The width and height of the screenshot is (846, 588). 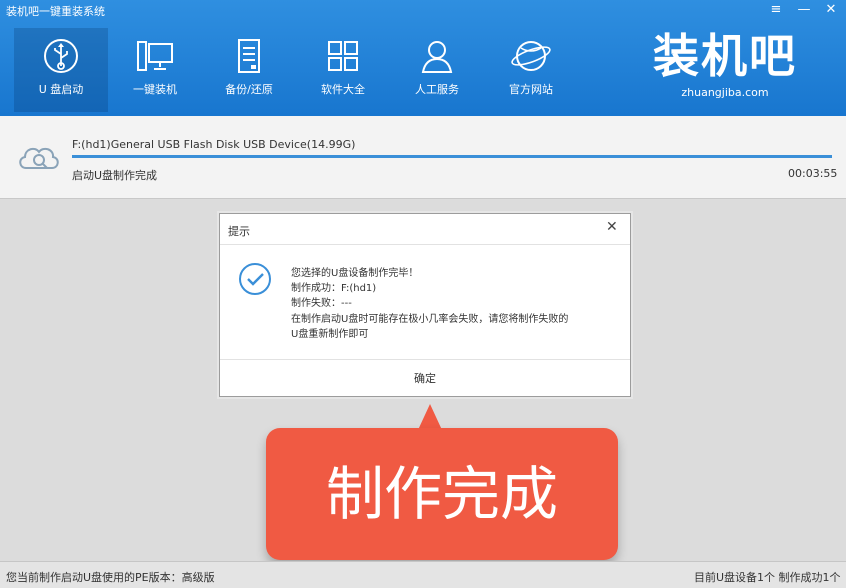 I want to click on dialog-message-line: 制作成功：F:(hd1), so click(x=334, y=288).